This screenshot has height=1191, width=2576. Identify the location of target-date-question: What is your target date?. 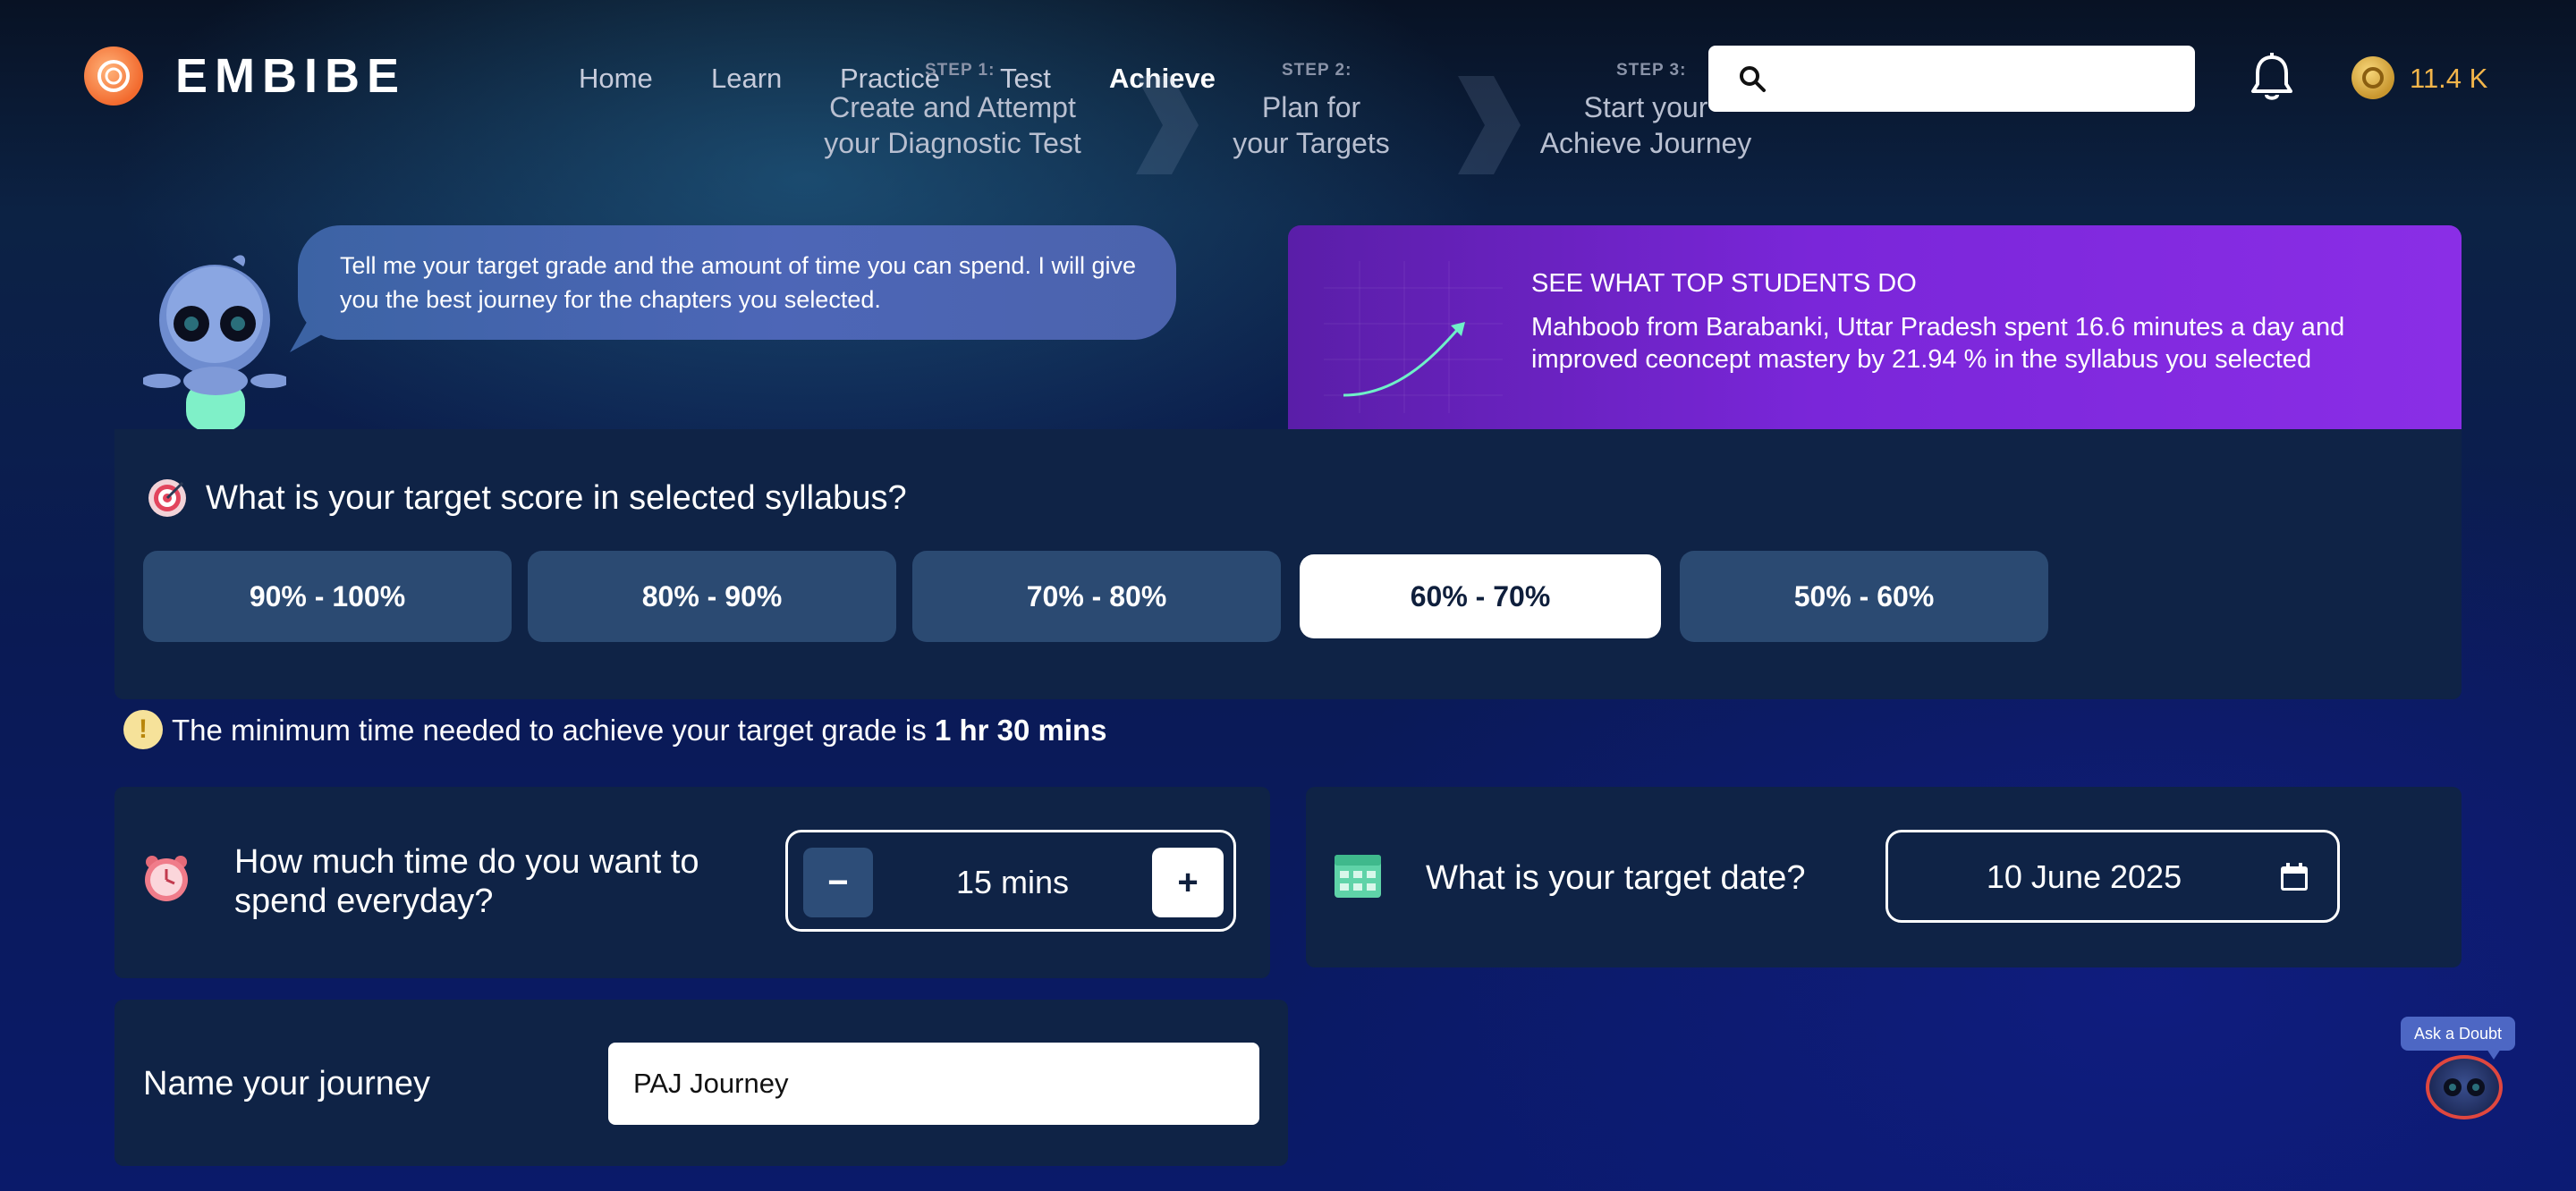
(1616, 878).